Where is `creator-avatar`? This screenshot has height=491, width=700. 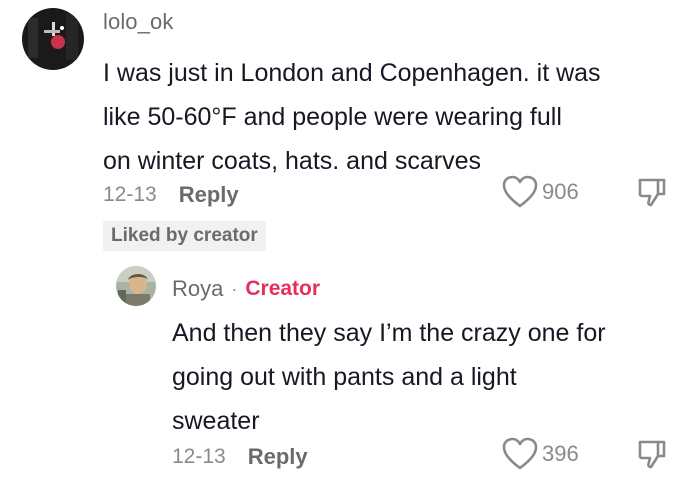
creator-avatar is located at coordinates (136, 286).